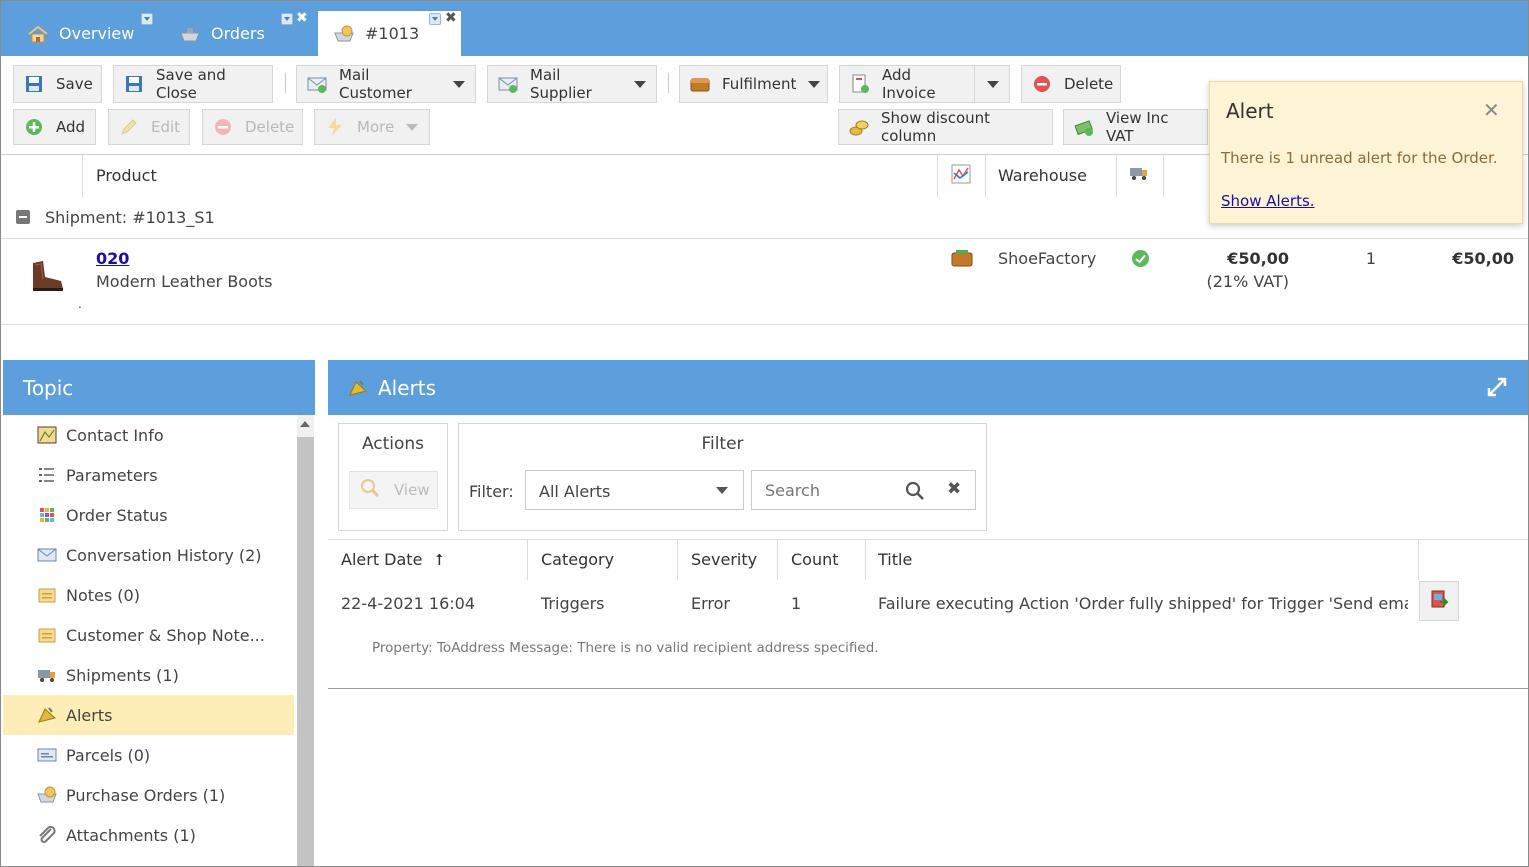 The width and height of the screenshot is (1529, 867). What do you see at coordinates (1491, 110) in the screenshot?
I see `close-icon: ✕` at bounding box center [1491, 110].